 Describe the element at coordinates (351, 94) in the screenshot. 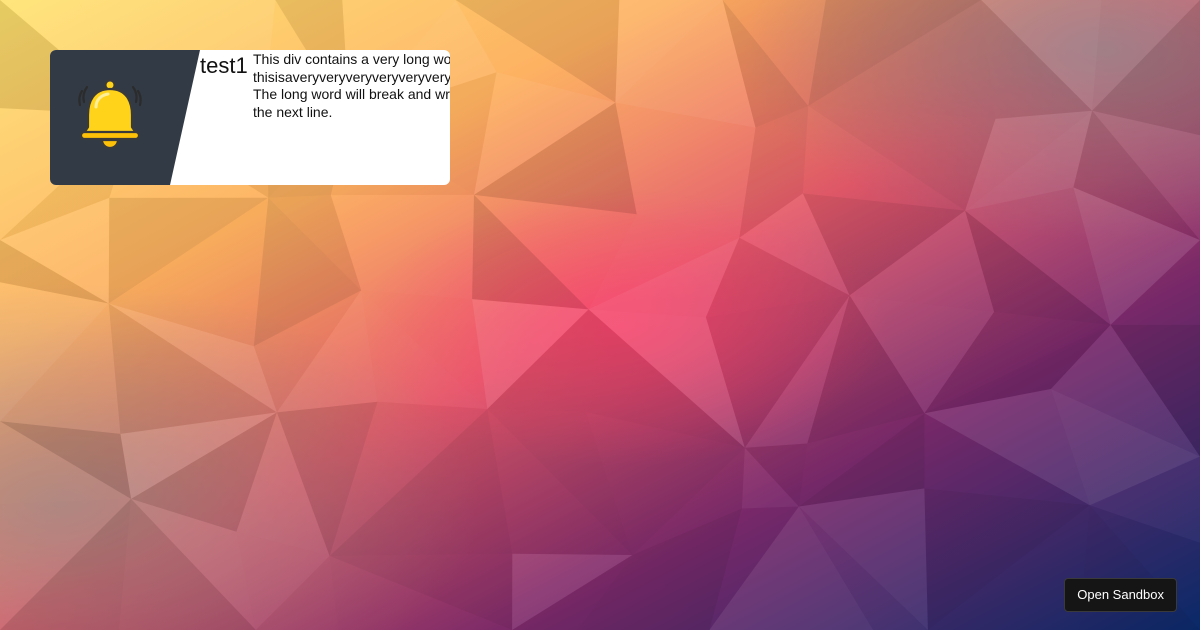

I see `message-line: The long word will break and wrap to` at that location.